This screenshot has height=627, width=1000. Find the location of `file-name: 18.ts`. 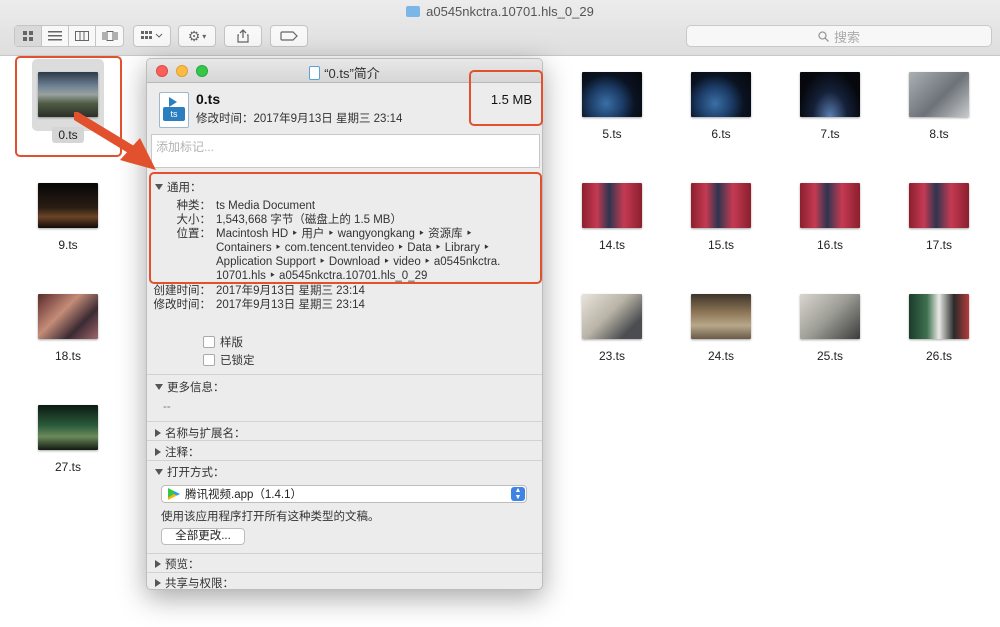

file-name: 18.ts is located at coordinates (67, 356).